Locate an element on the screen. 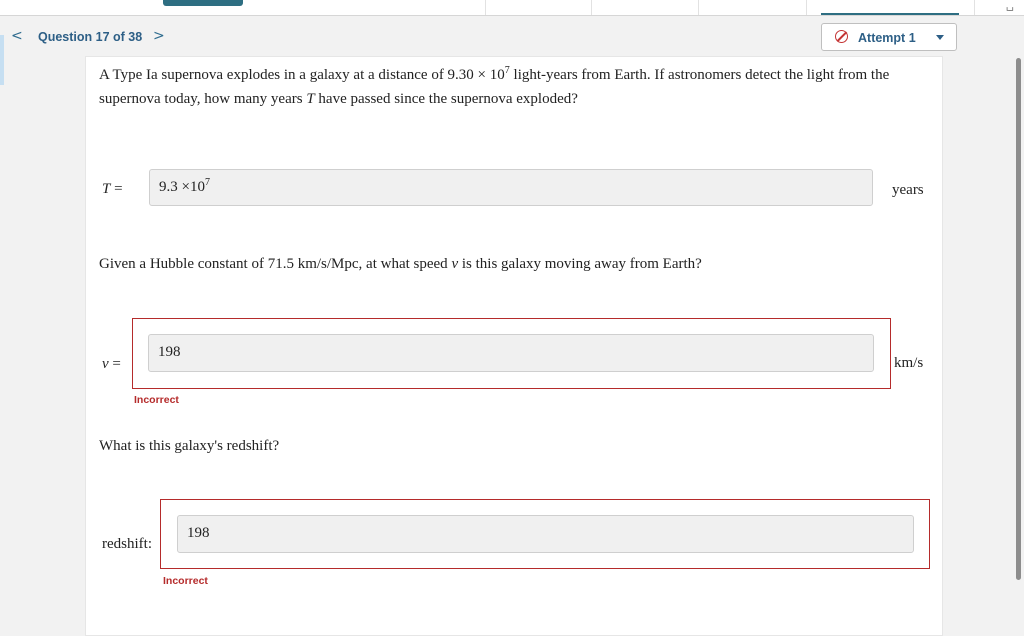  top-toolbar: ⌞⌟ is located at coordinates (512, 8).